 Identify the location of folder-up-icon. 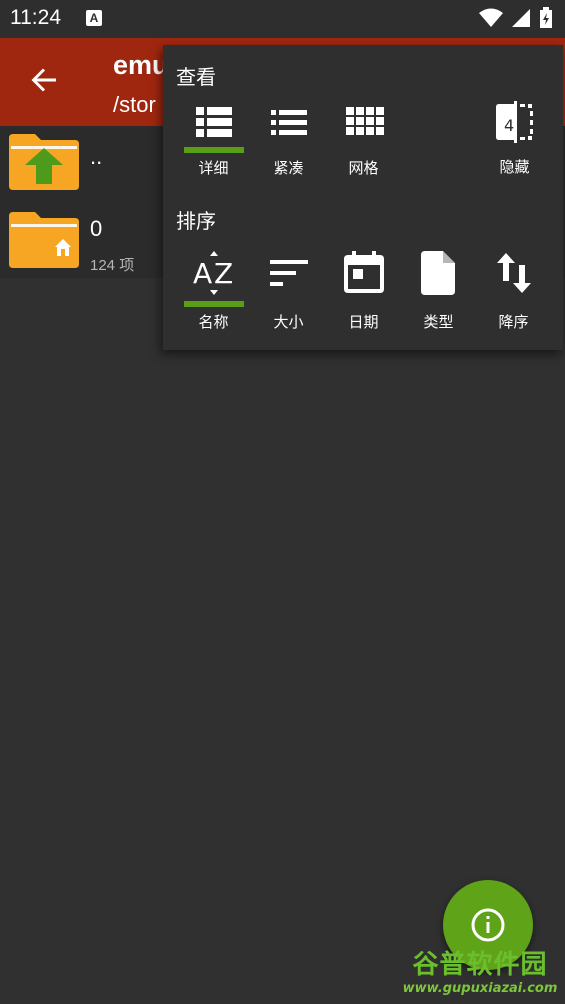
(44, 162).